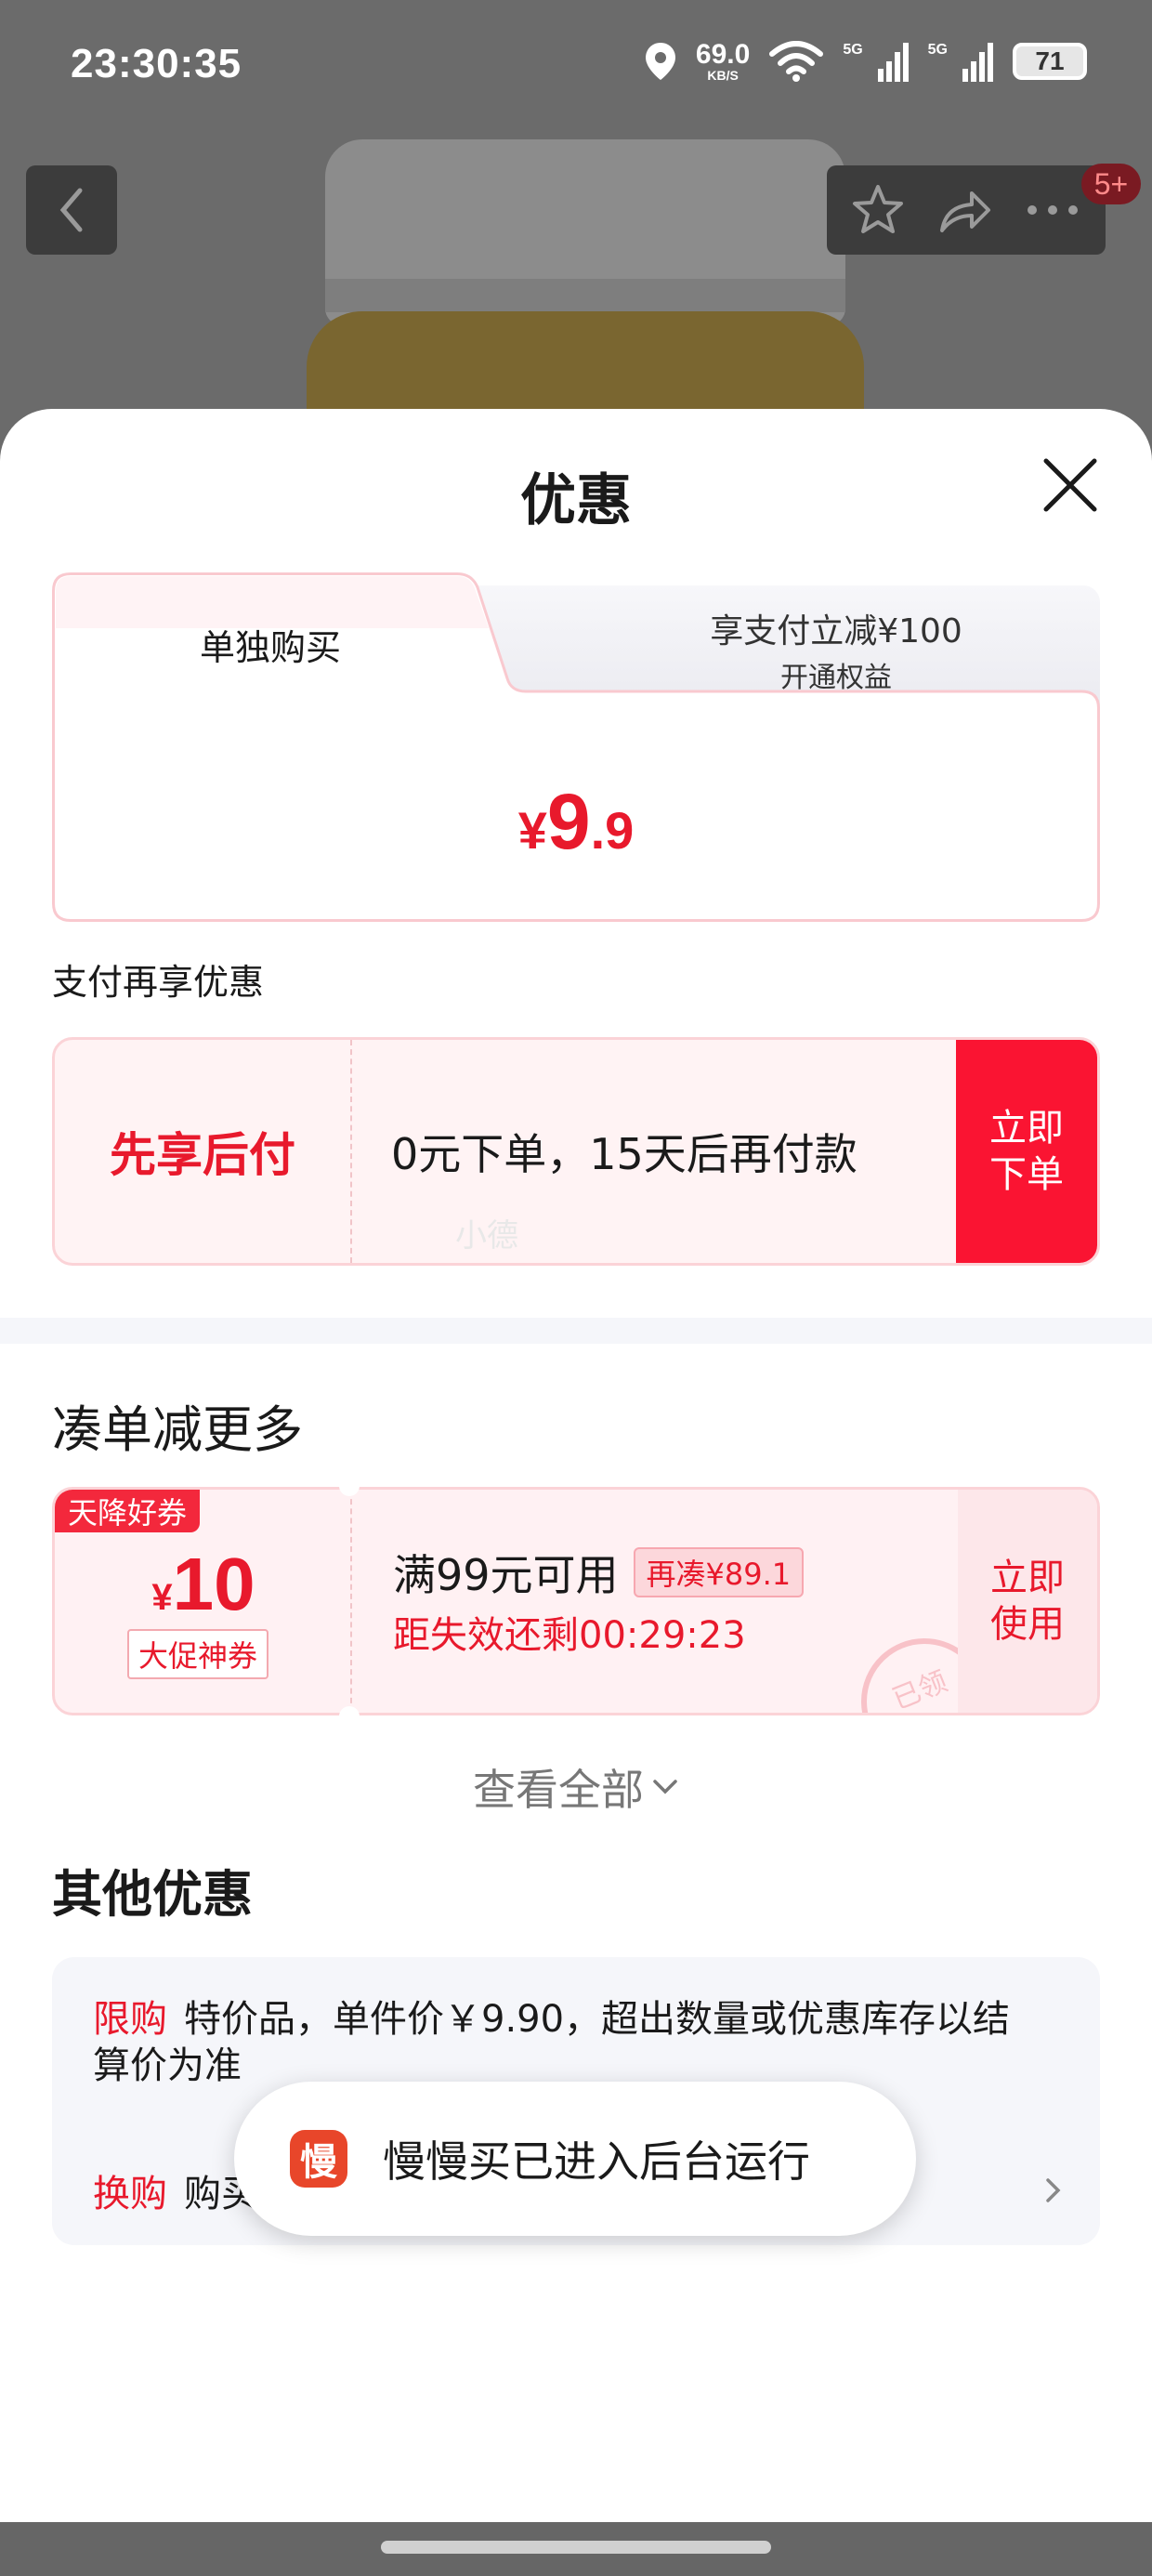 This screenshot has height=2576, width=1152. I want to click on pay-section-label: 支付再享优惠, so click(158, 982).